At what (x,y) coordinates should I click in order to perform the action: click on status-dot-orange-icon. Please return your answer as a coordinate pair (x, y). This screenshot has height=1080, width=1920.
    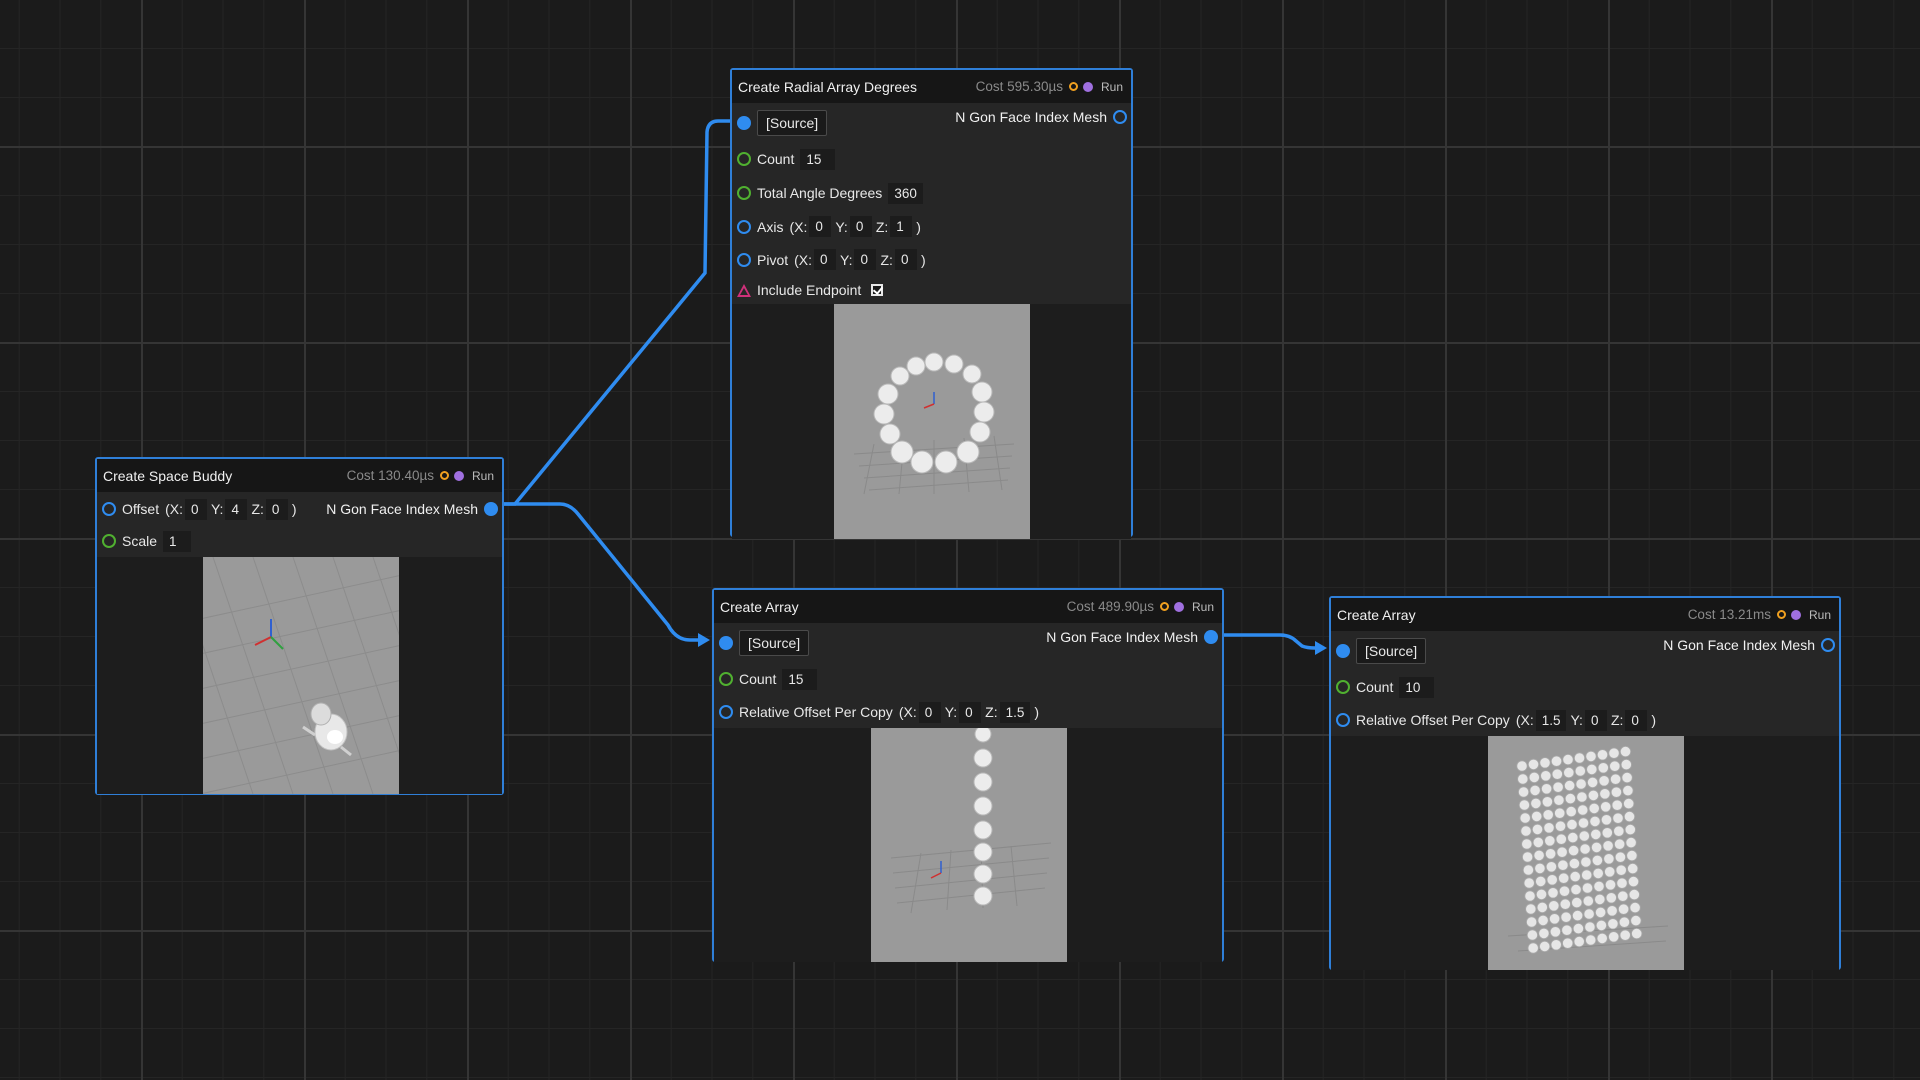
    Looking at the image, I should click on (1781, 614).